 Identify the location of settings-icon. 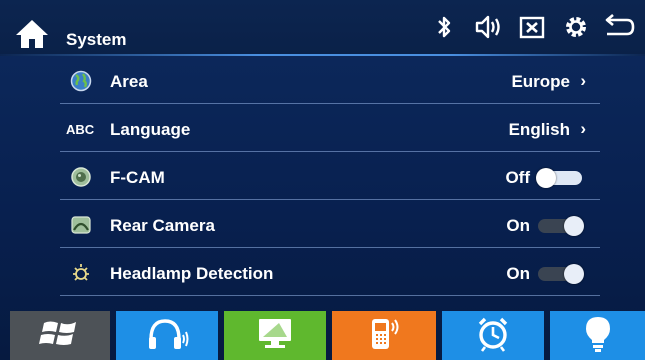
(576, 27).